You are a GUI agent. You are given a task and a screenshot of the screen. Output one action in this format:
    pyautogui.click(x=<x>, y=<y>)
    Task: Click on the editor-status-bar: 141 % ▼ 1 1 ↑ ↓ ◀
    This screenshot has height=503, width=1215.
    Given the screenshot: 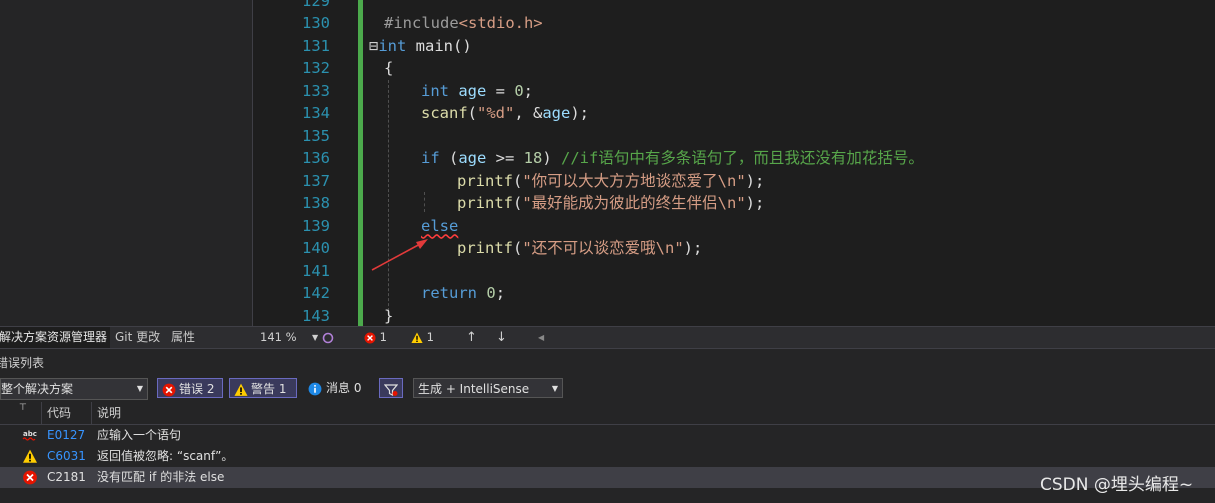 What is the action you would take?
    pyautogui.click(x=735, y=337)
    